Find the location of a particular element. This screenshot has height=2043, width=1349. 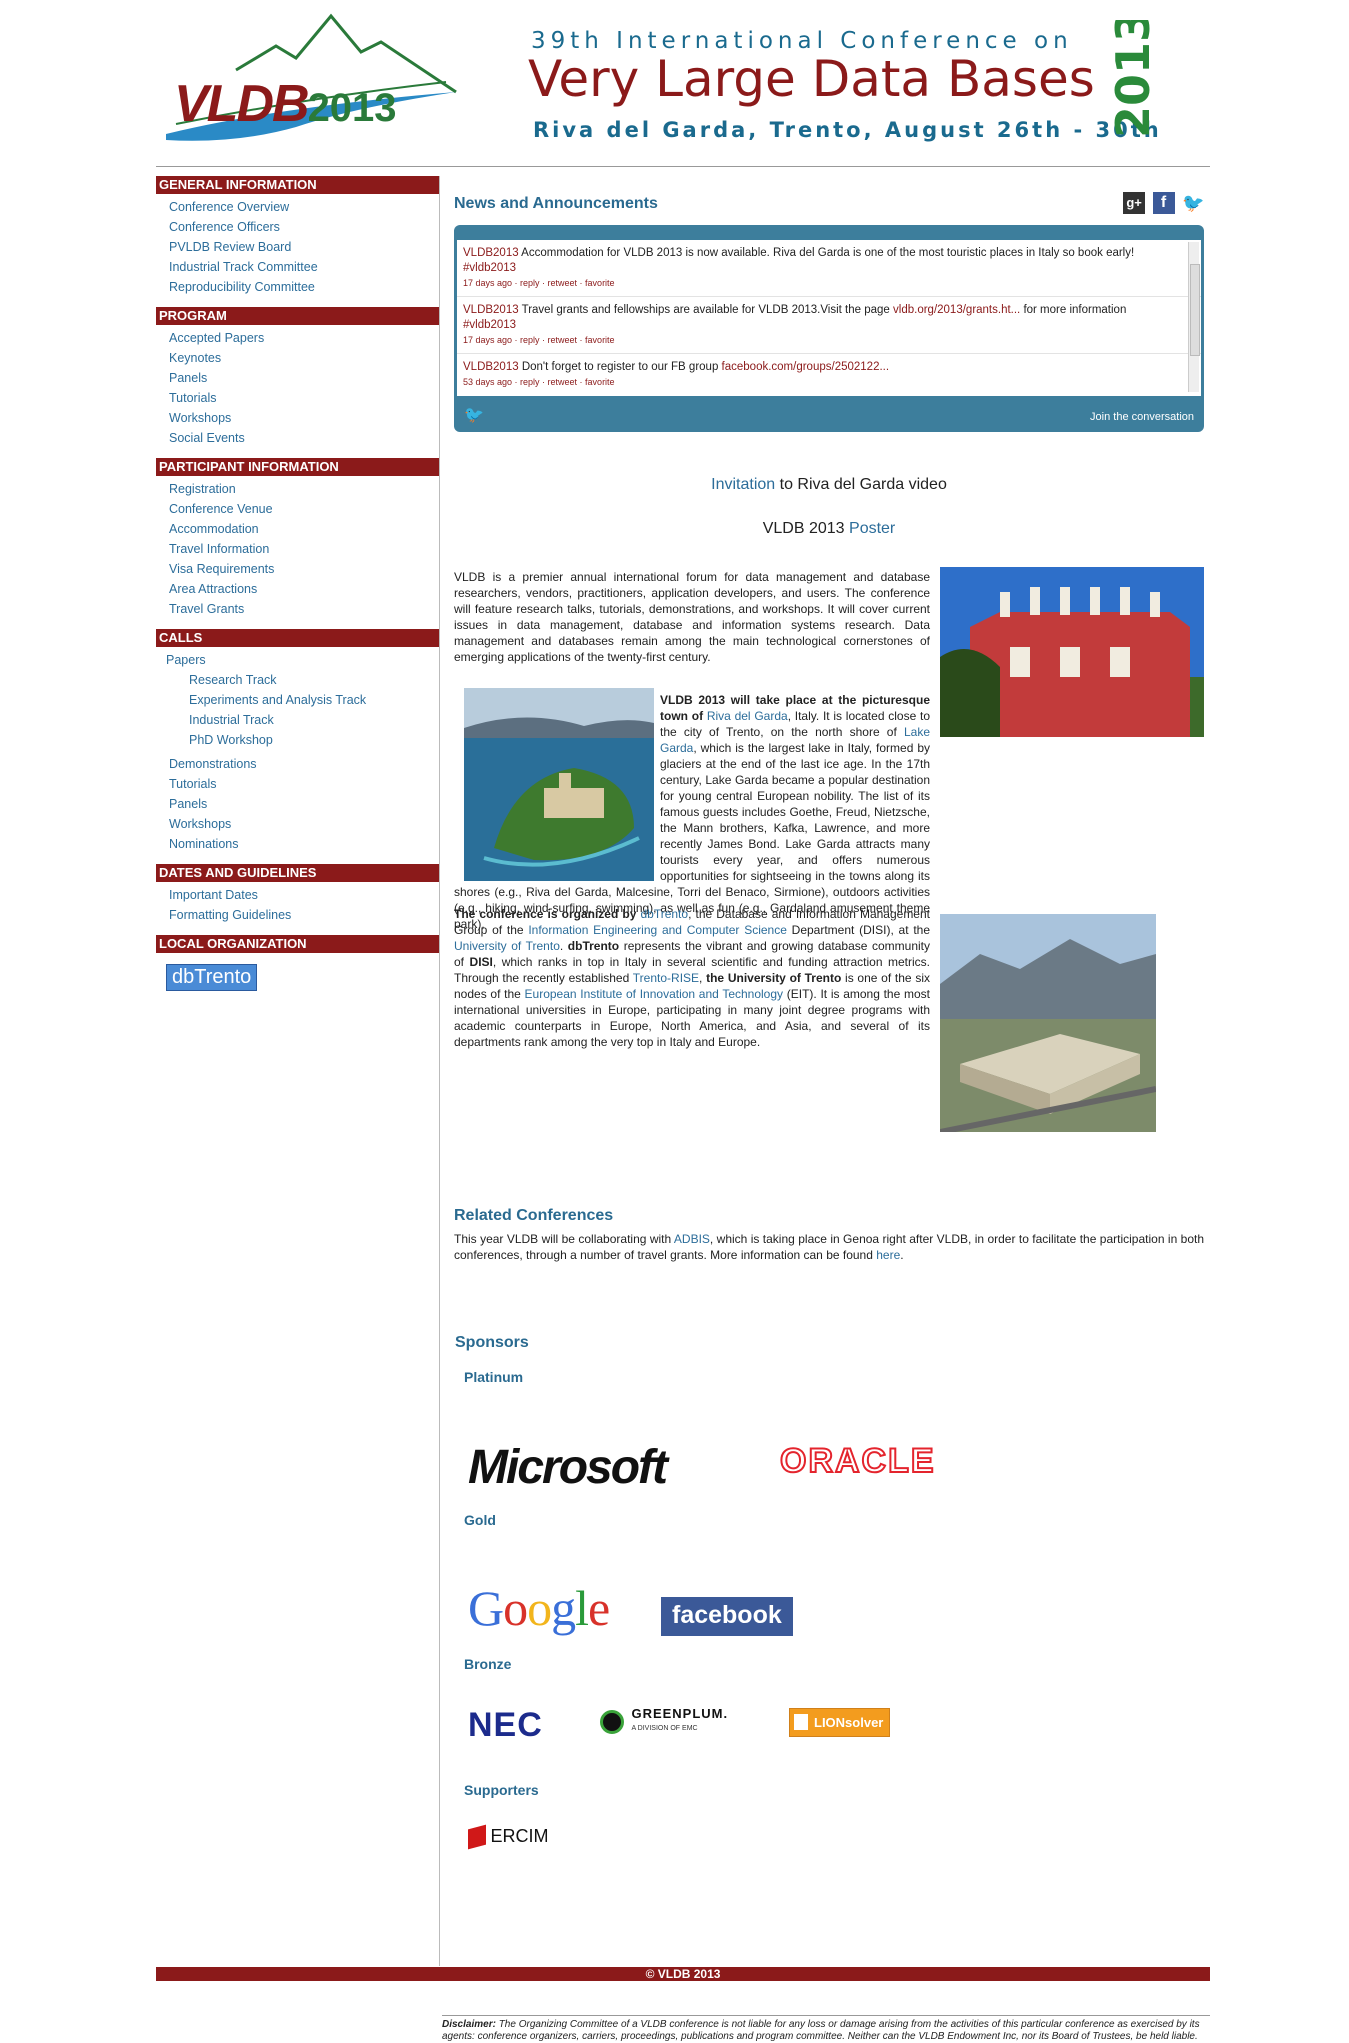

nav-accommodation: Accommodation is located at coordinates (298, 529).